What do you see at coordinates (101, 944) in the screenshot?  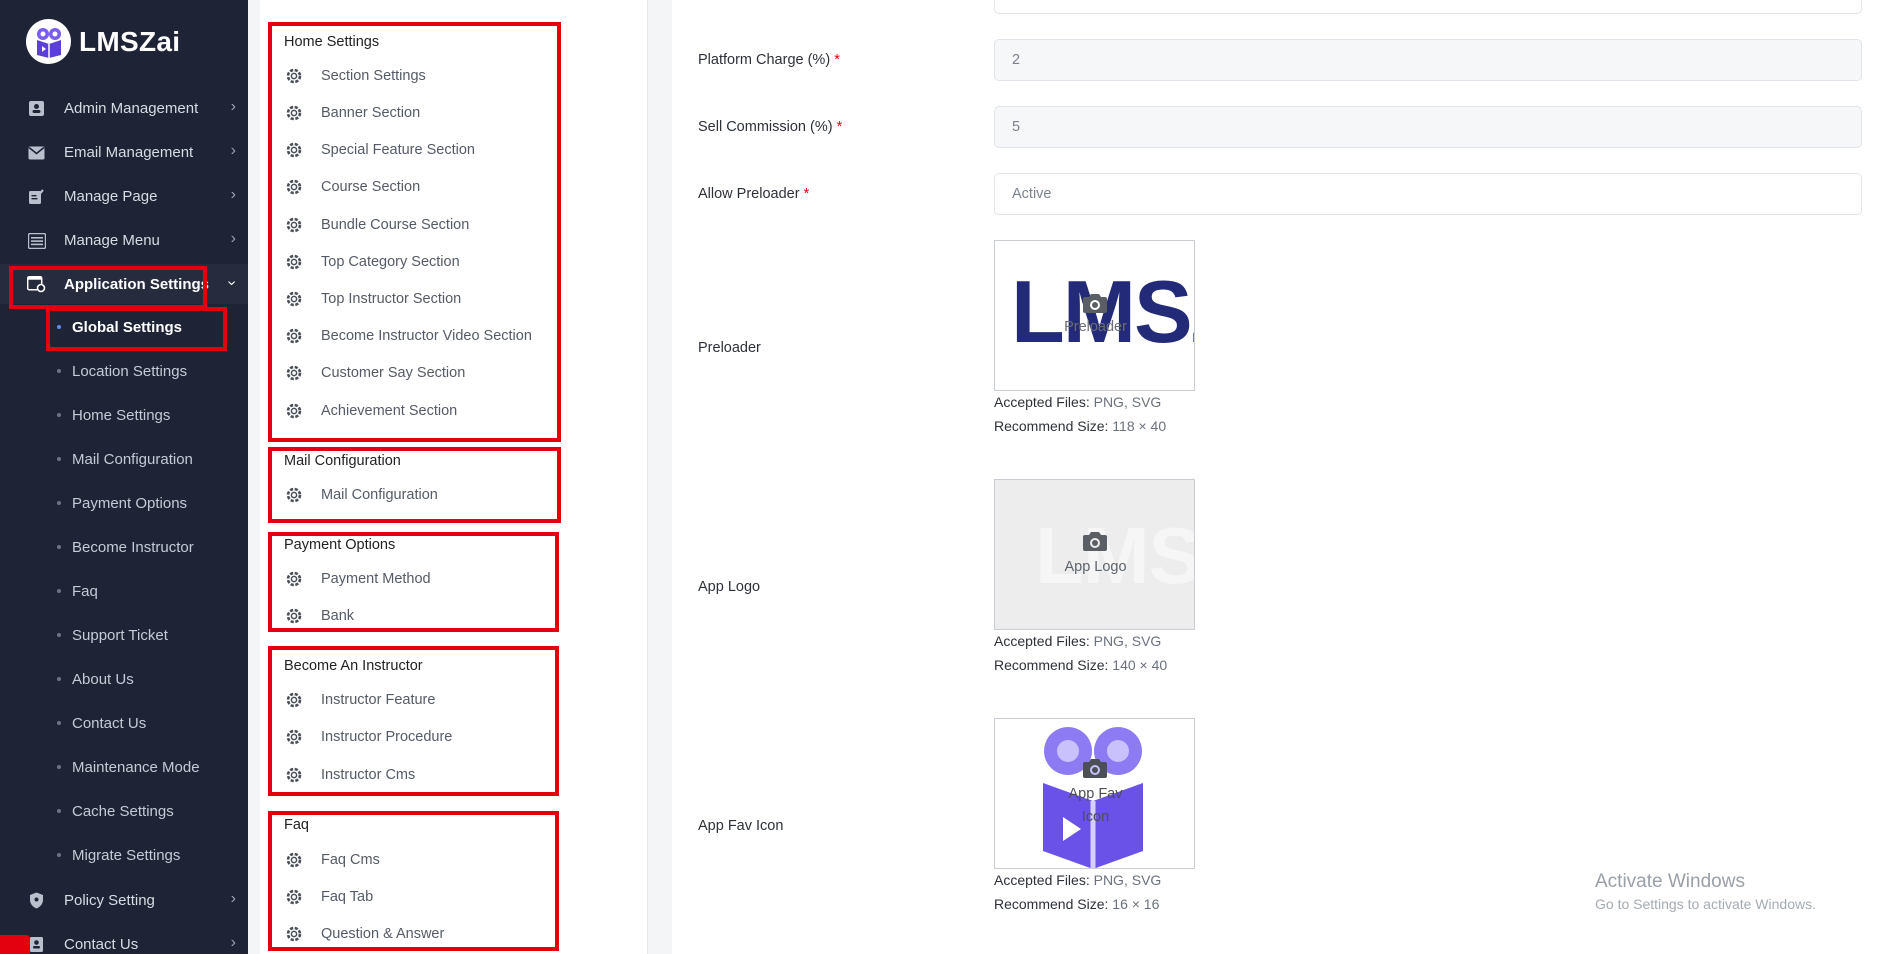 I see `nav-label: Contact Us` at bounding box center [101, 944].